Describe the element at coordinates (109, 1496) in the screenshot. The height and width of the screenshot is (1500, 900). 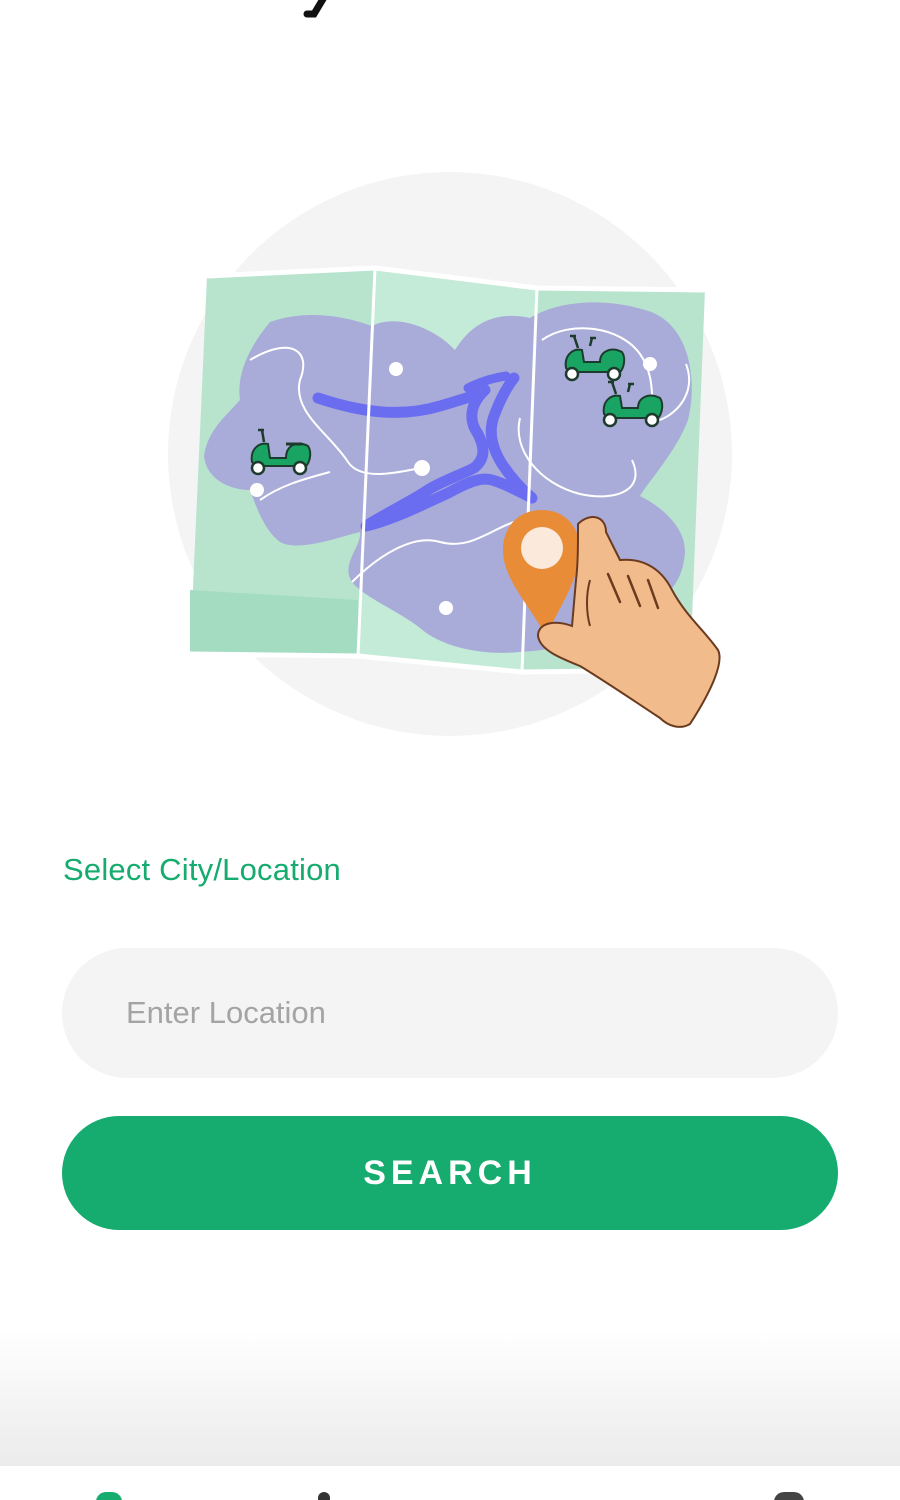
I see `home-icon` at that location.